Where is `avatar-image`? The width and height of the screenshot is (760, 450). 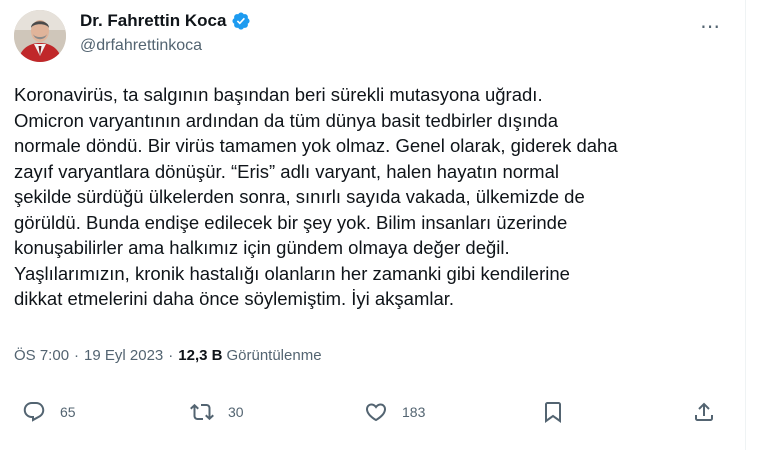
avatar-image is located at coordinates (40, 36).